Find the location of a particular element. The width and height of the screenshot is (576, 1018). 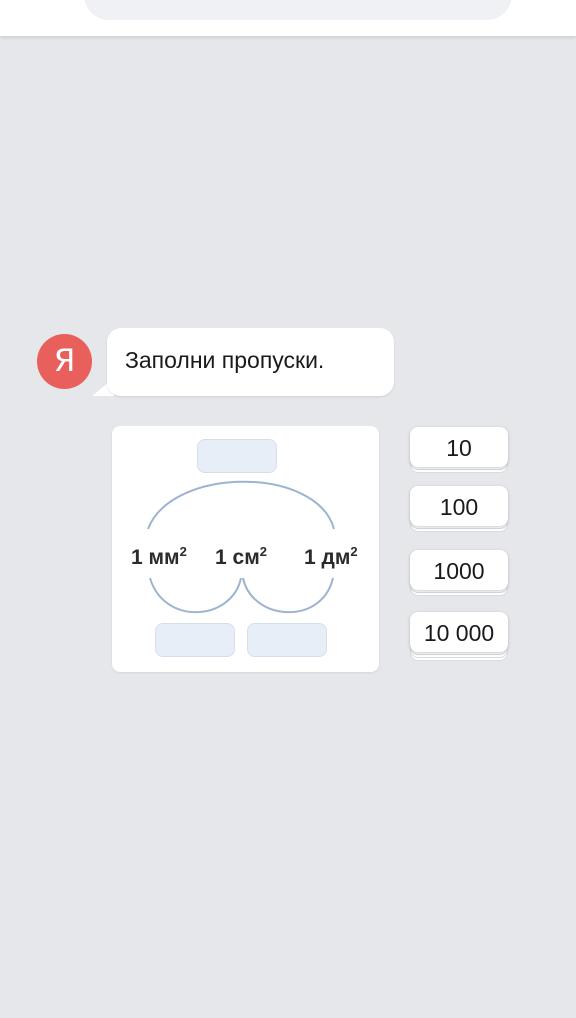

answer-tile-label: 10 000 is located at coordinates (459, 632).